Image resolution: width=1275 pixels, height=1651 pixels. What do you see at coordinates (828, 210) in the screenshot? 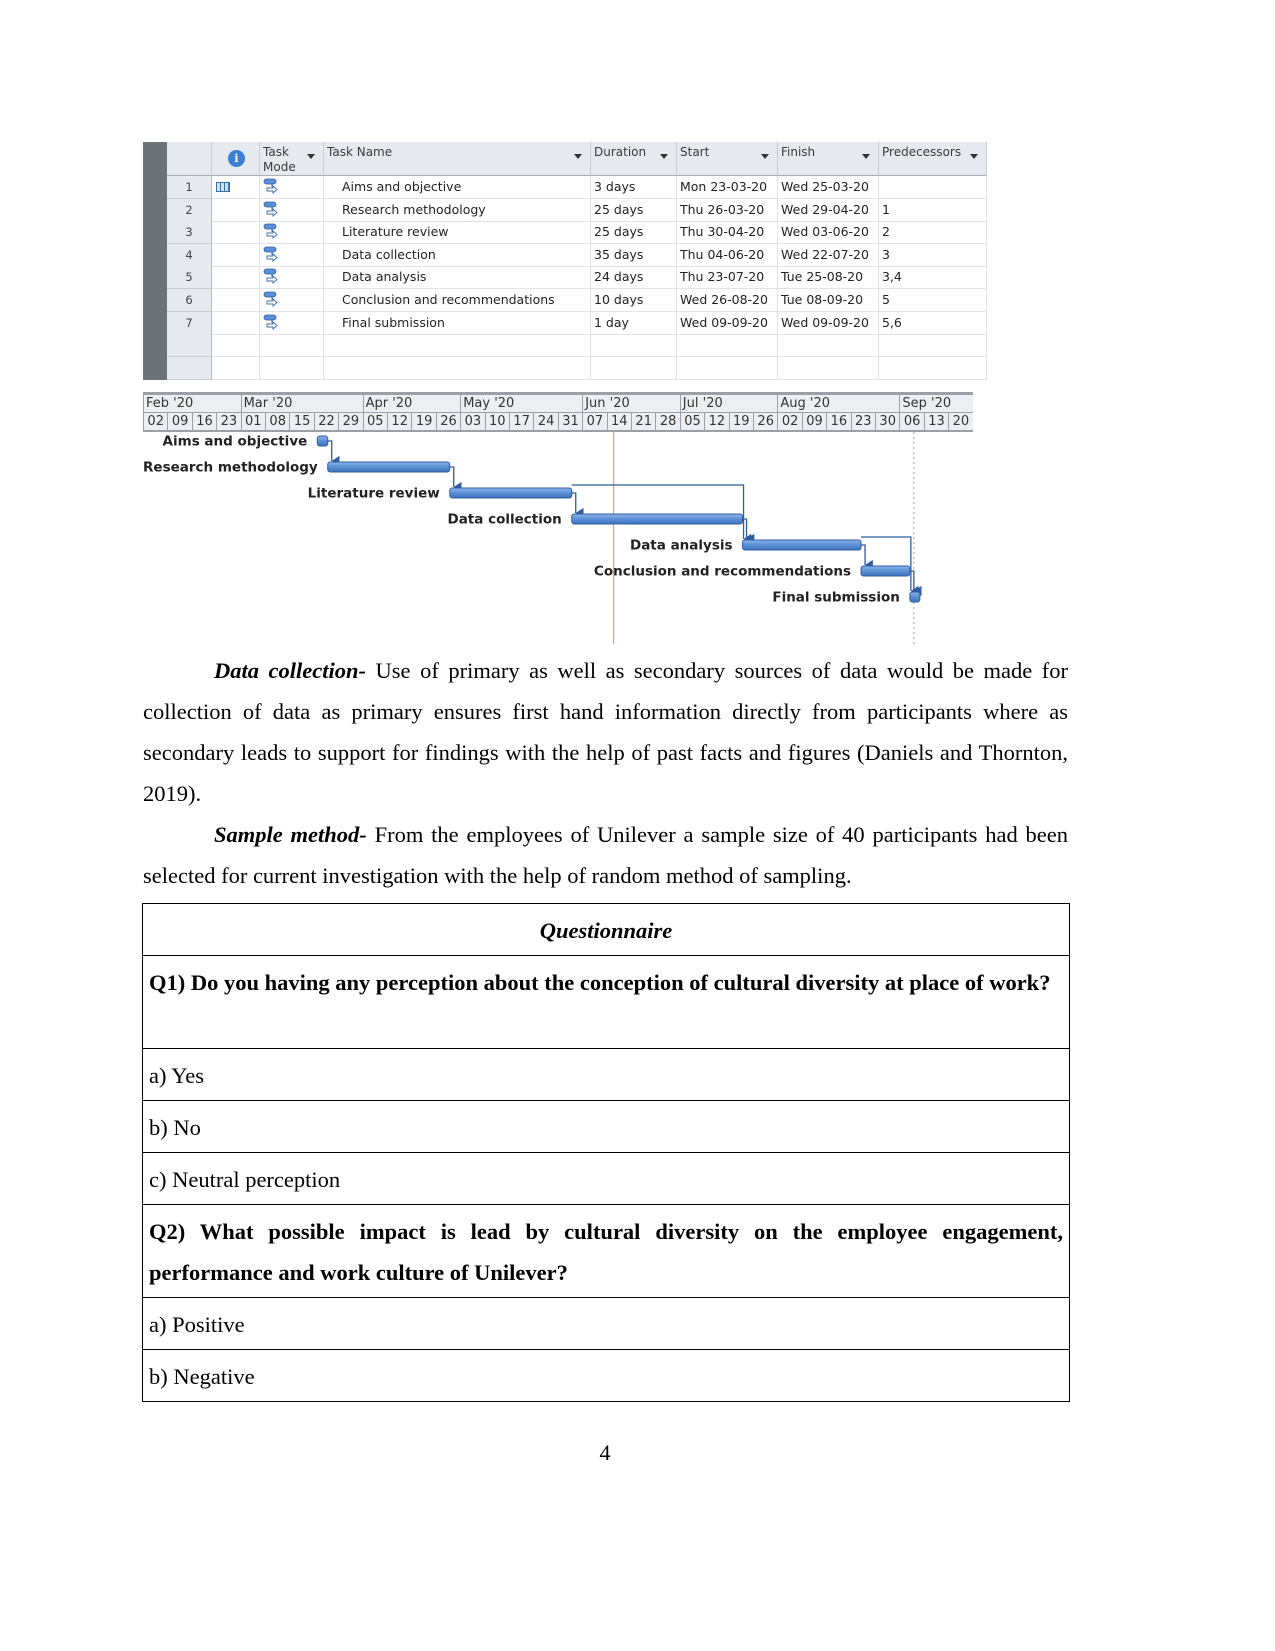
I see `cell-finish: Wed 29-04-20` at bounding box center [828, 210].